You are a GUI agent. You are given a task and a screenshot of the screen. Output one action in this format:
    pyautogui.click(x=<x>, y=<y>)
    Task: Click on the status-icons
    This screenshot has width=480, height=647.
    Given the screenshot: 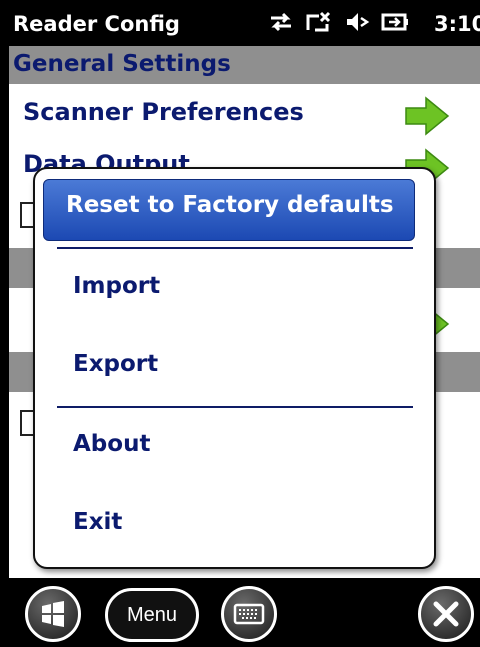 What is the action you would take?
    pyautogui.click(x=338, y=22)
    